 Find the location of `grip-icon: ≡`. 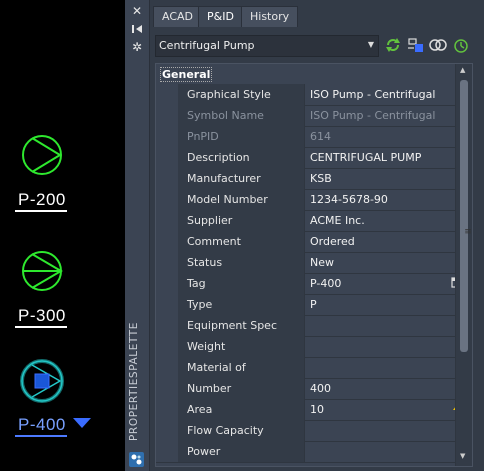

grip-icon: ≡ is located at coordinates (468, 232).